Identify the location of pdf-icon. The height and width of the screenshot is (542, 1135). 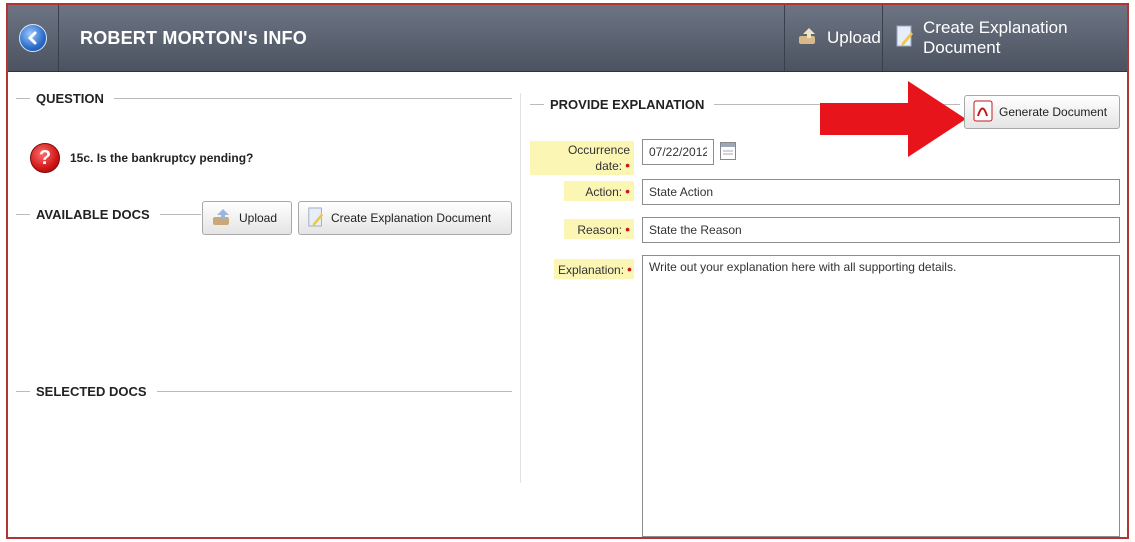
(983, 112).